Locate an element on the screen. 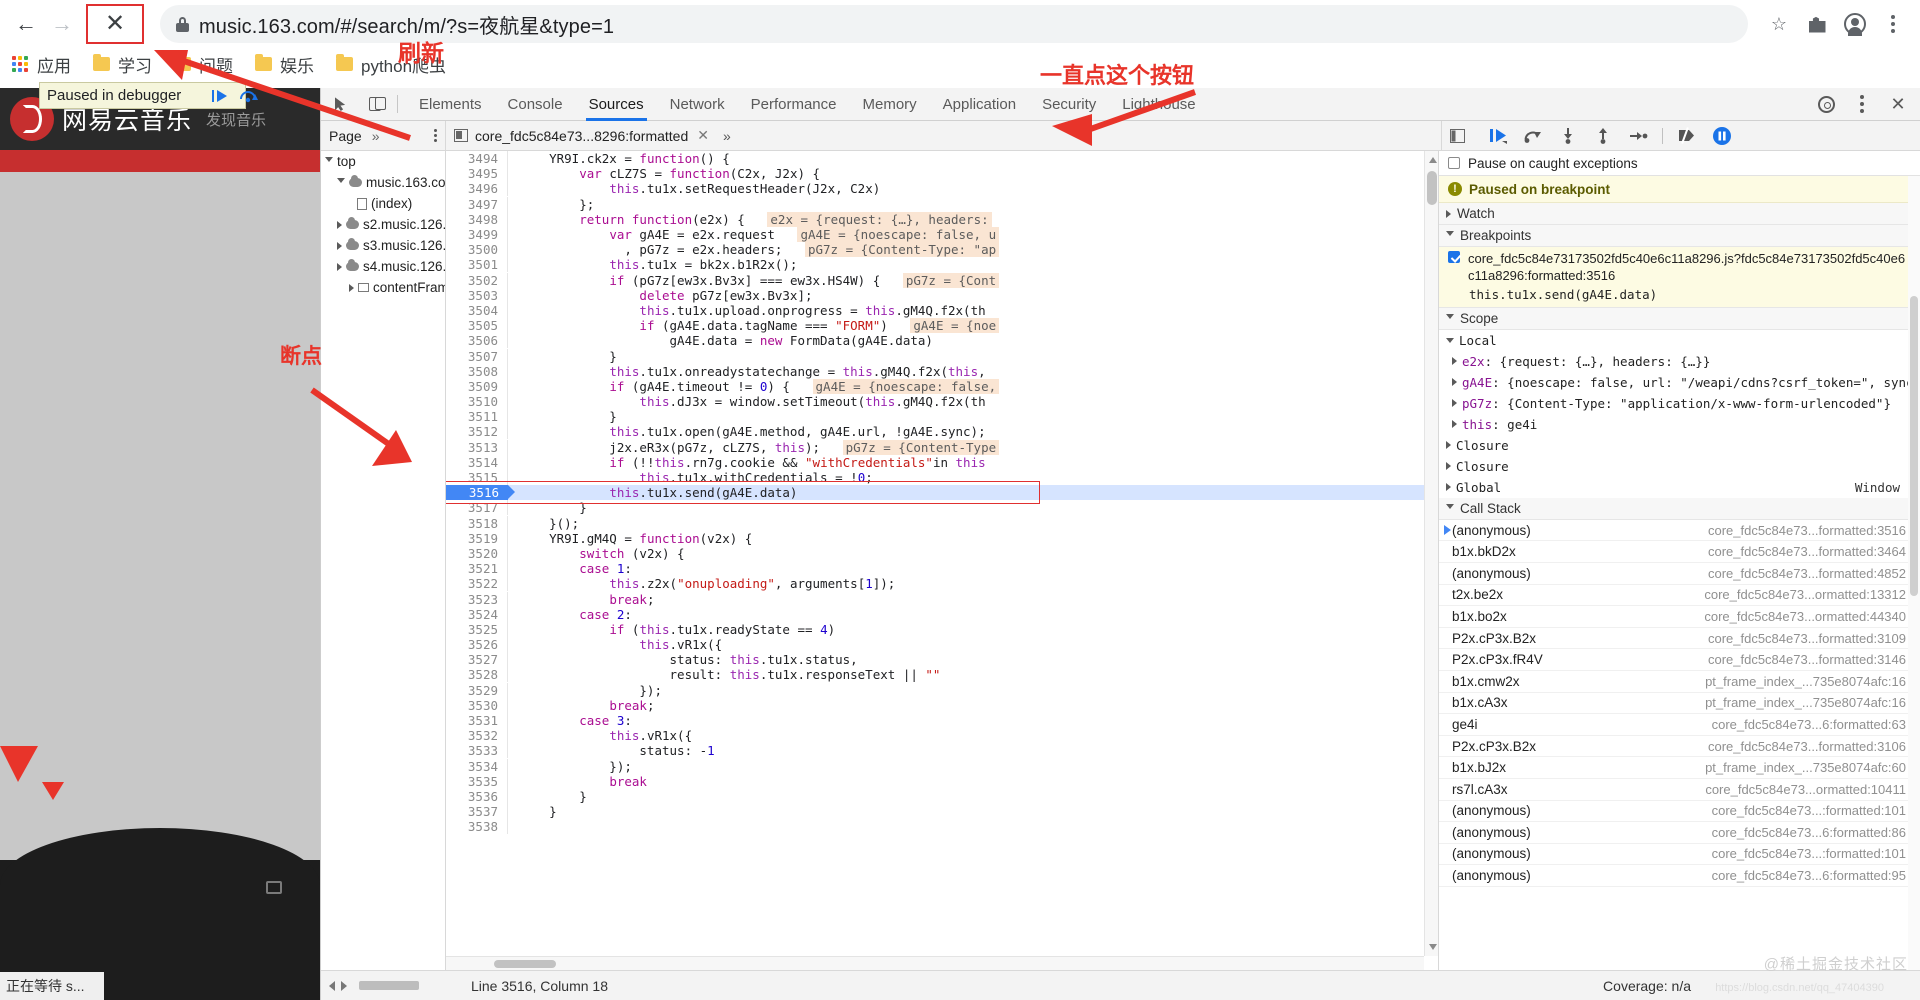 The image size is (1920, 1000). line-number: 3498 is located at coordinates (477, 219).